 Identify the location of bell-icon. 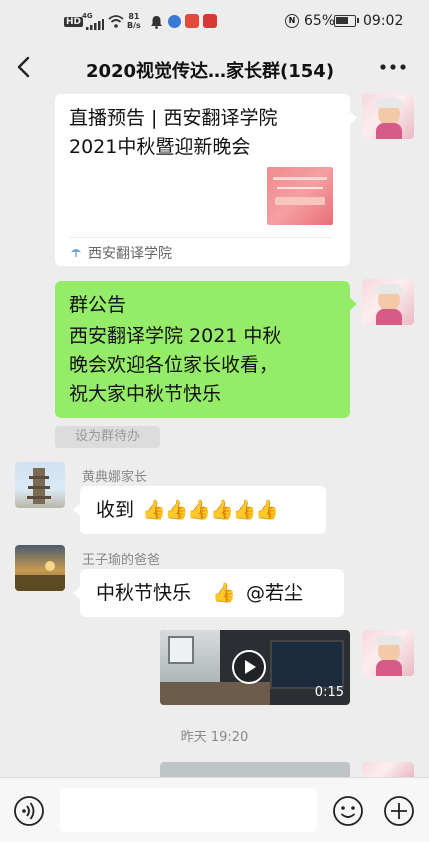
(156, 22).